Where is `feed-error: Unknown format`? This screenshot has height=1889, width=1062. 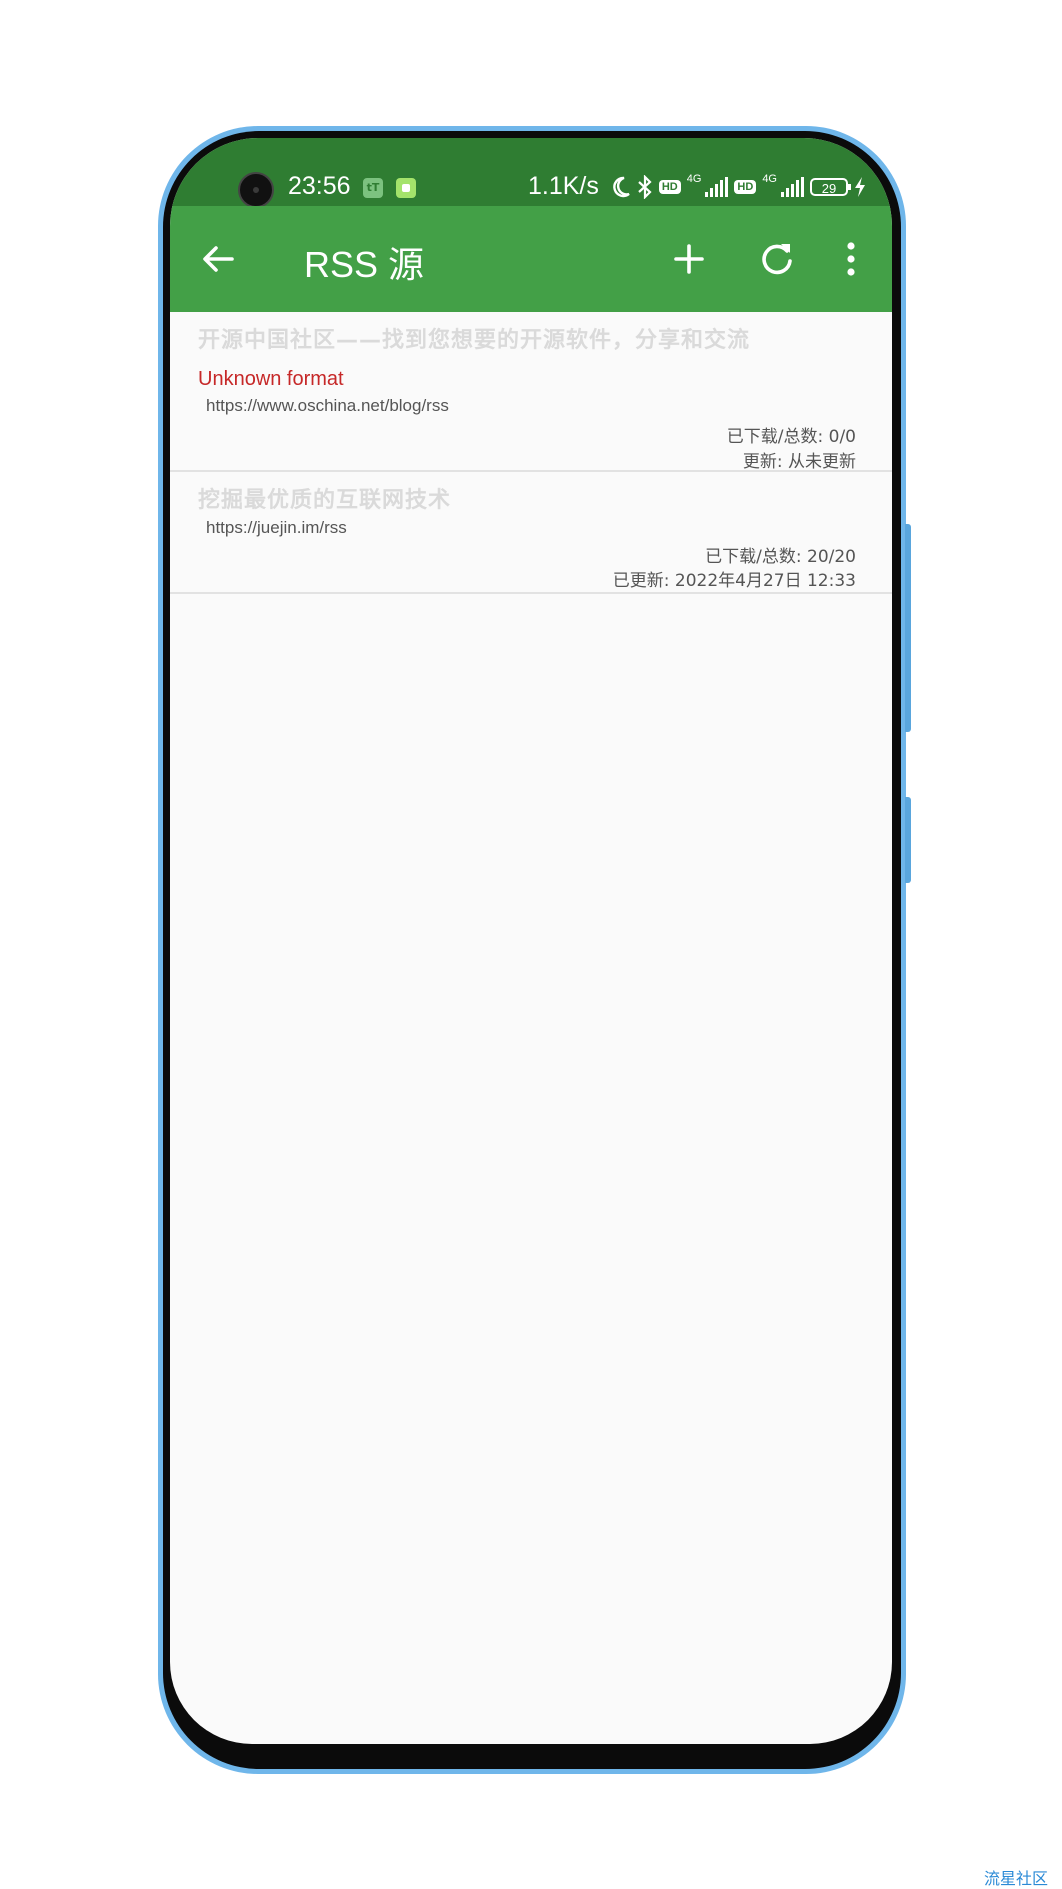
feed-error: Unknown format is located at coordinates (271, 379).